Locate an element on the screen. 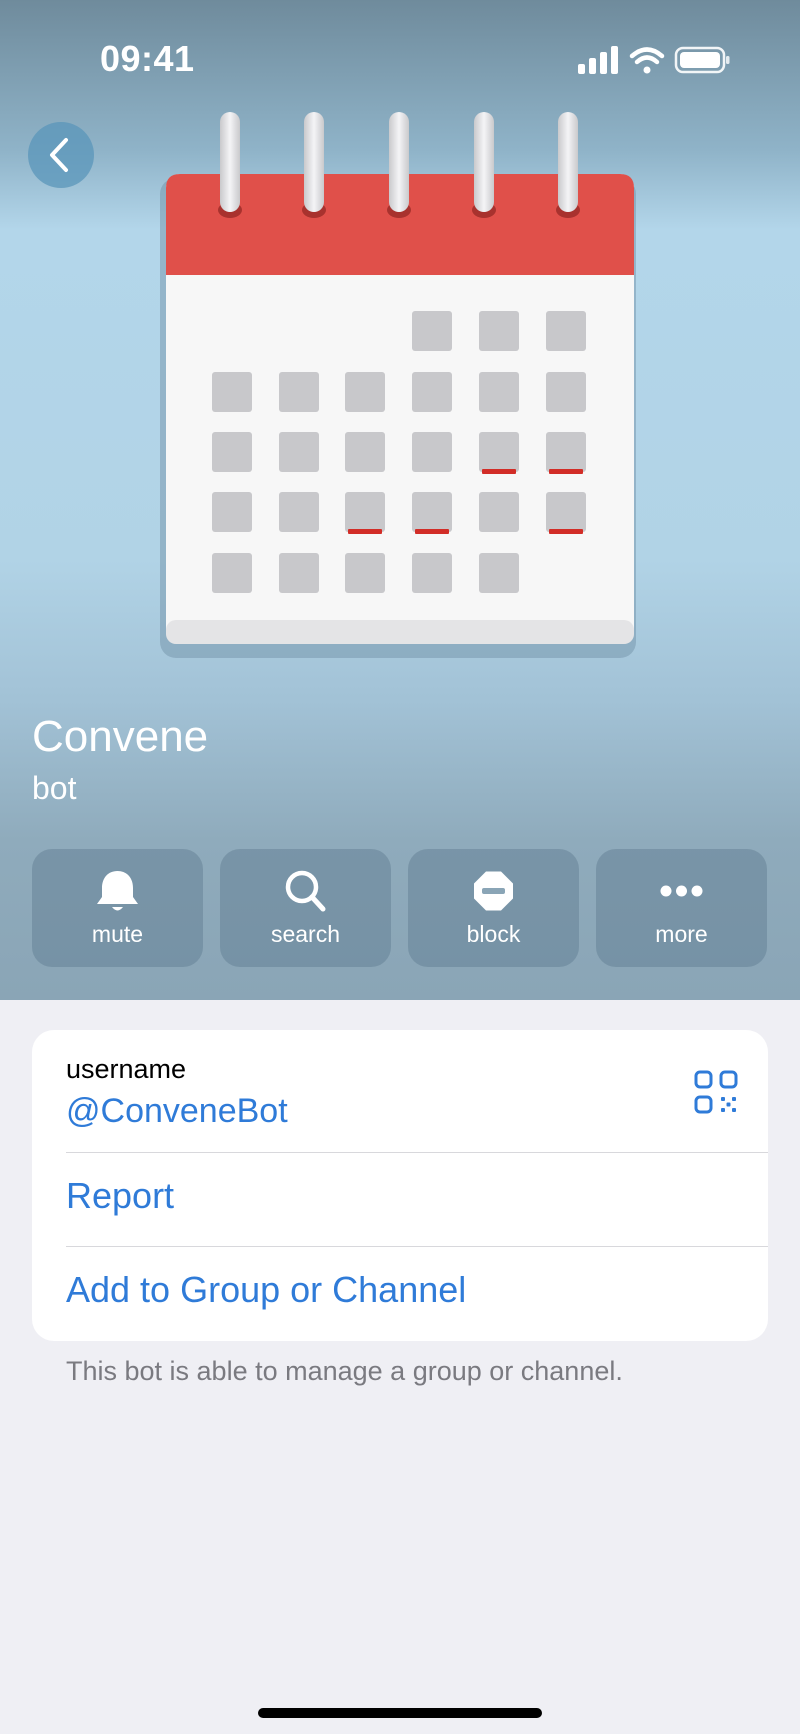 The image size is (800, 1734). more-button: more is located at coordinates (681, 908).